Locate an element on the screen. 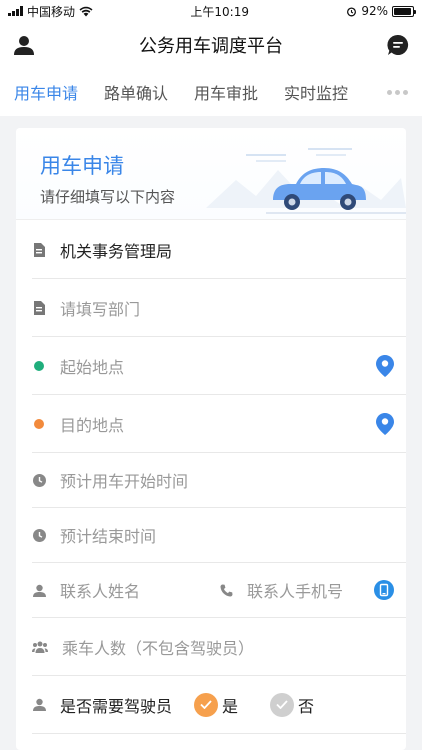 This screenshot has width=422, height=750. destination-placeholder: 目的地点 is located at coordinates (92, 425).